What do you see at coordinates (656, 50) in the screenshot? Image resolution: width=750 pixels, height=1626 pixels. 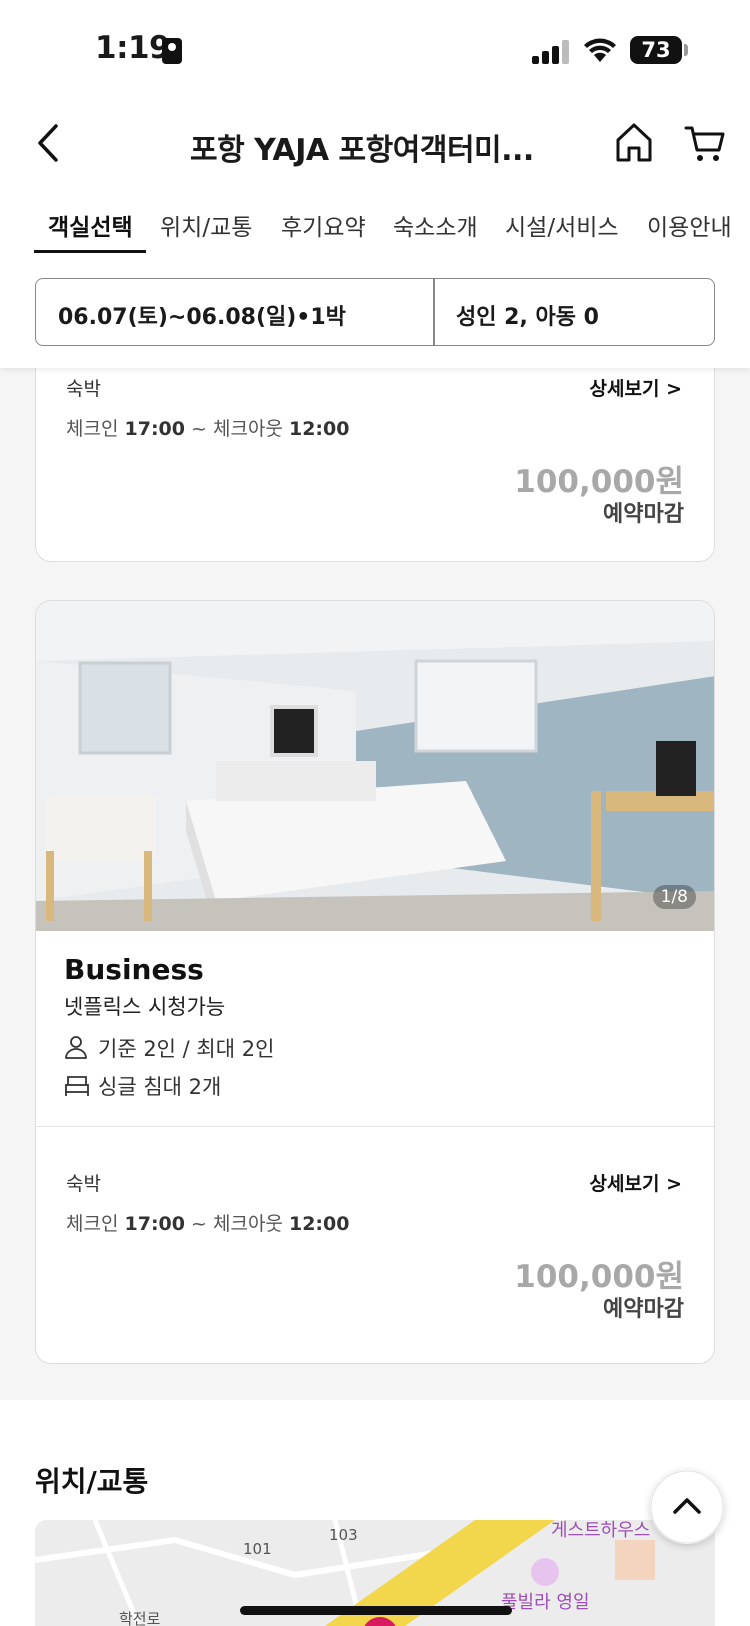 I see `battery-icon: 73` at bounding box center [656, 50].